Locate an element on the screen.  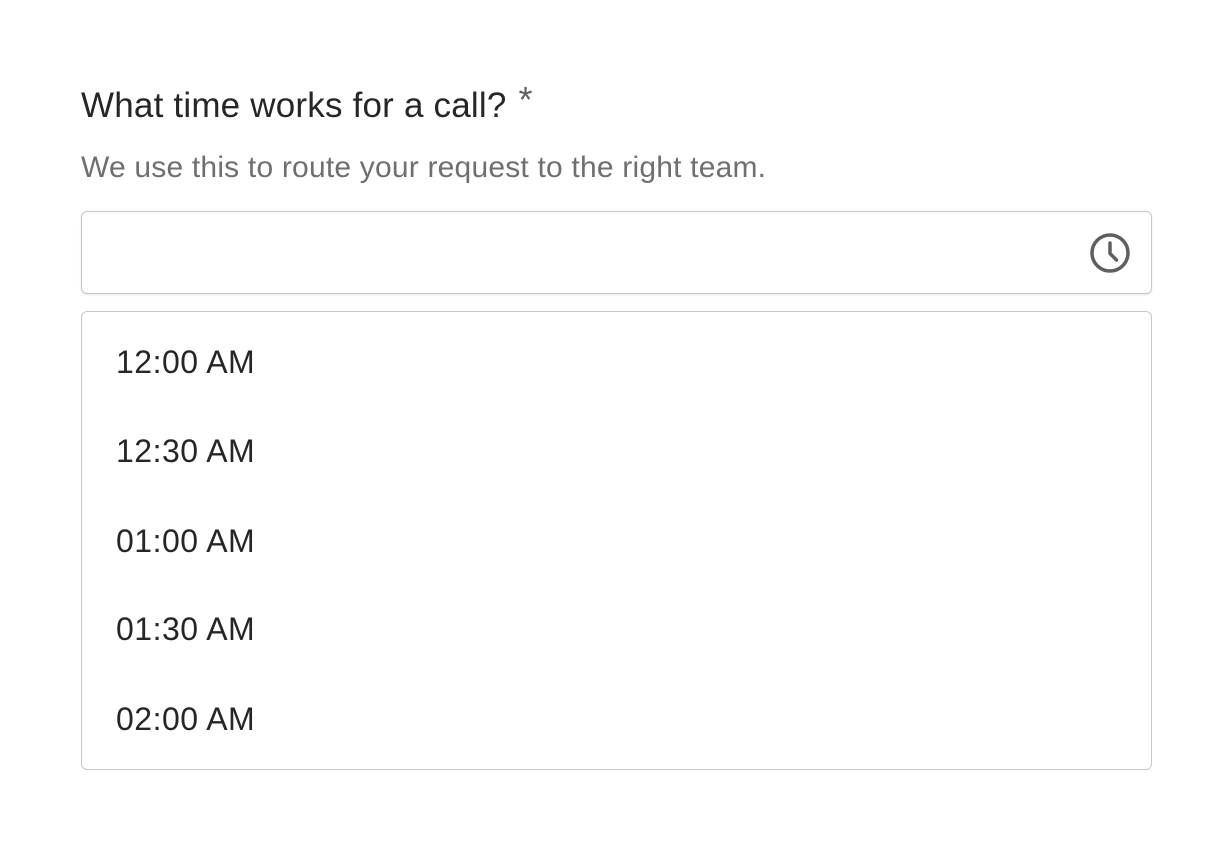
required-asterisk: * is located at coordinates (525, 99).